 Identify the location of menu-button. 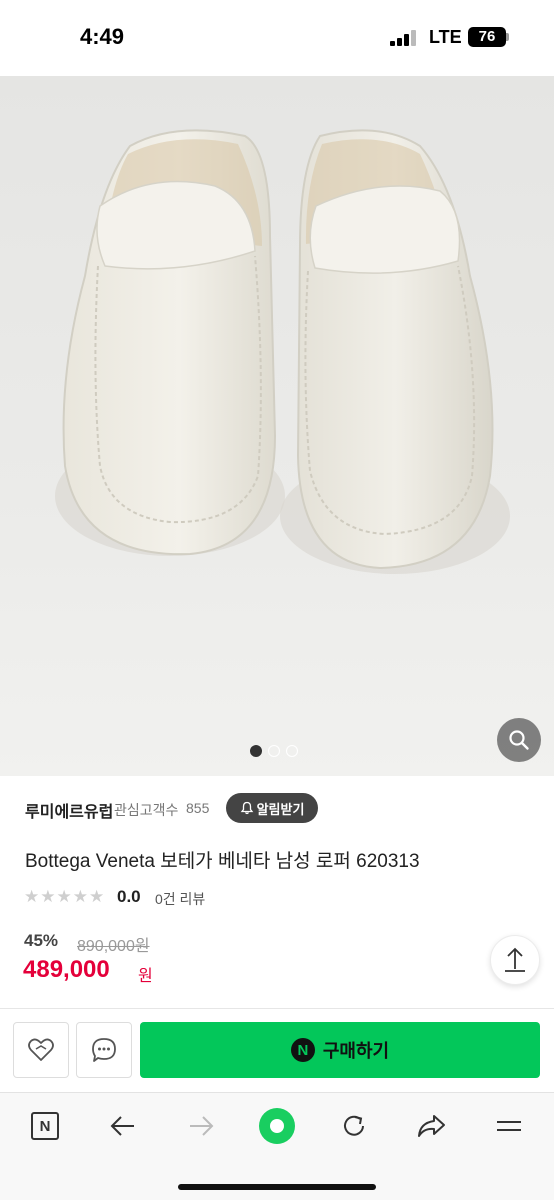
(509, 1126).